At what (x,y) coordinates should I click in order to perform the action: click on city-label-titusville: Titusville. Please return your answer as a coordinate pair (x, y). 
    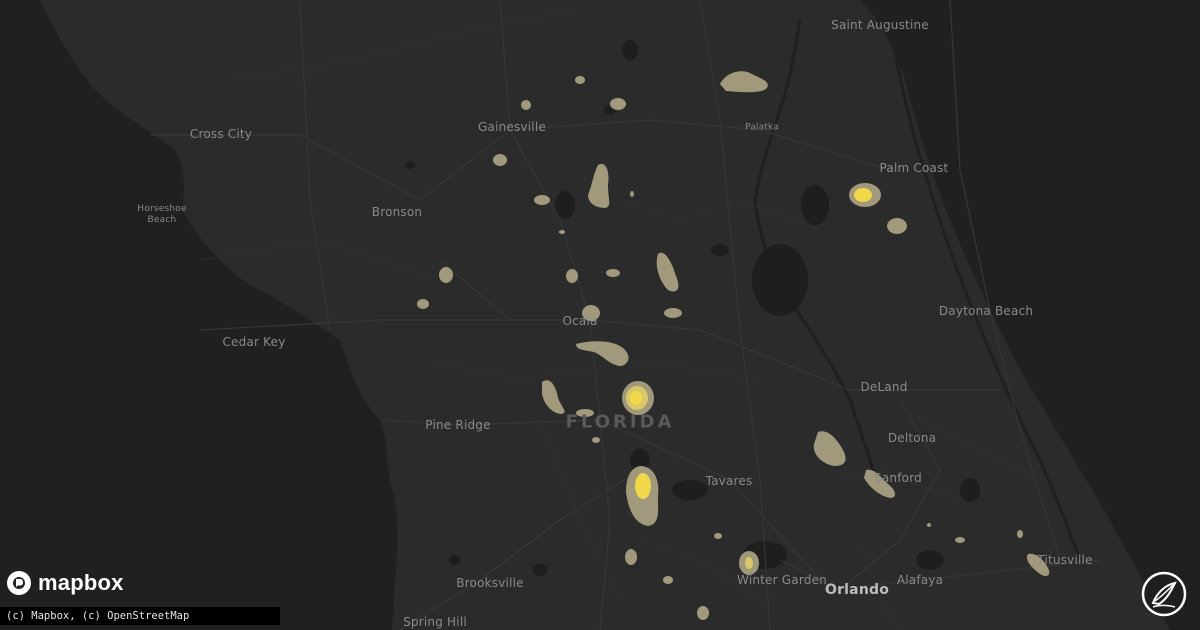
    Looking at the image, I should click on (1065, 560).